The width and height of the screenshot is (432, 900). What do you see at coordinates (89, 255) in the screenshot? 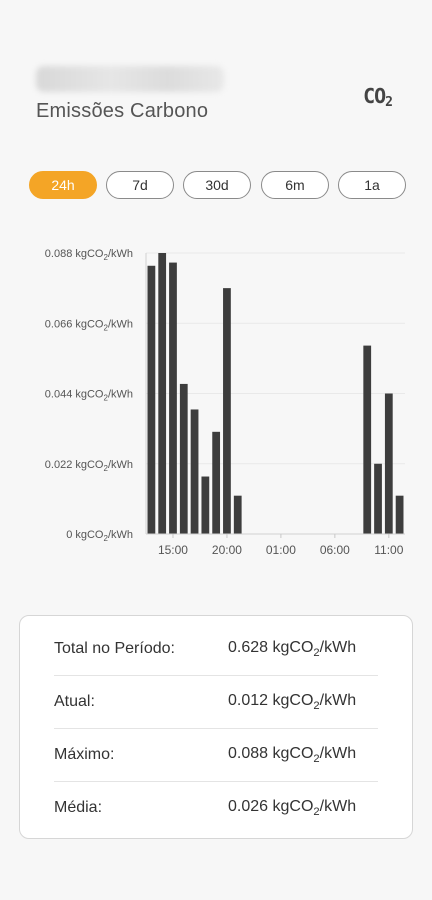
I see `y-tick-label: 0.088 kgCO2/kWh` at bounding box center [89, 255].